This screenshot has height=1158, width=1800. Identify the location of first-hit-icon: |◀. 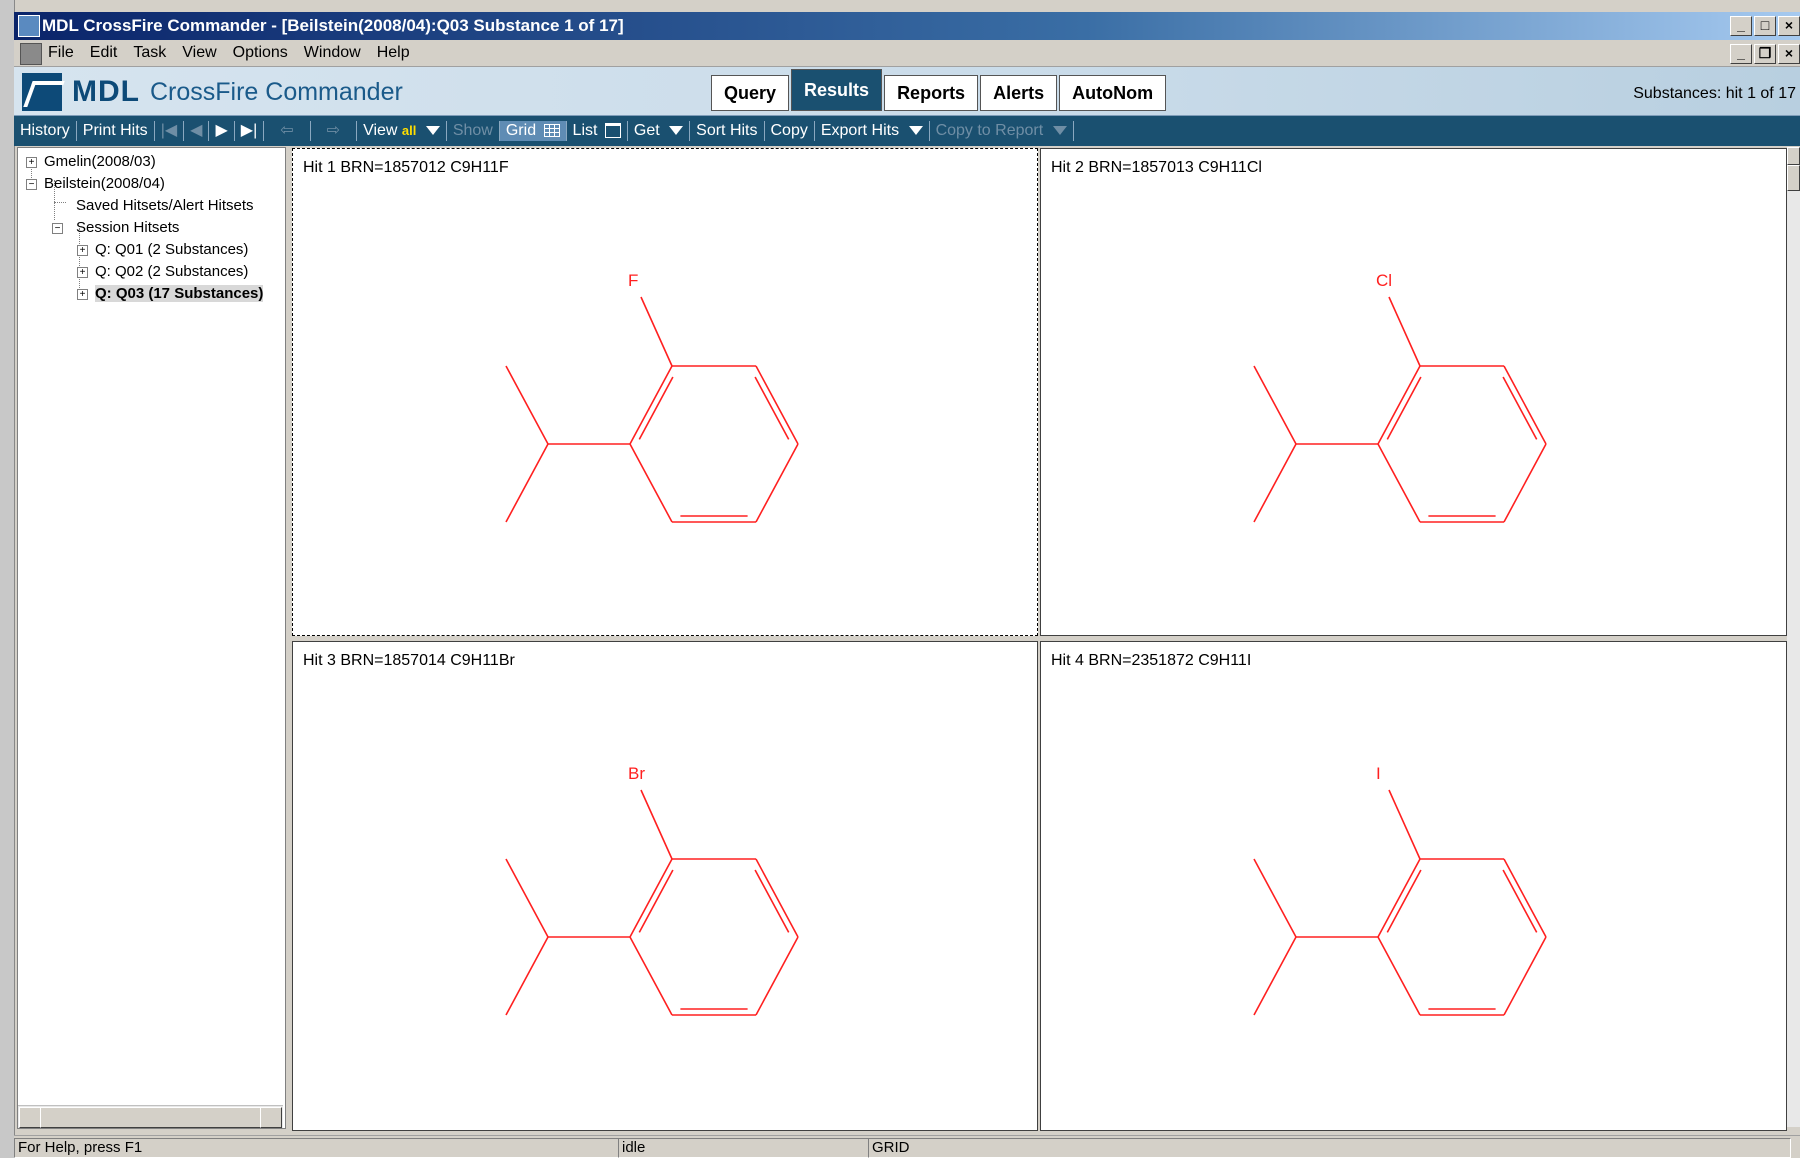
(170, 131).